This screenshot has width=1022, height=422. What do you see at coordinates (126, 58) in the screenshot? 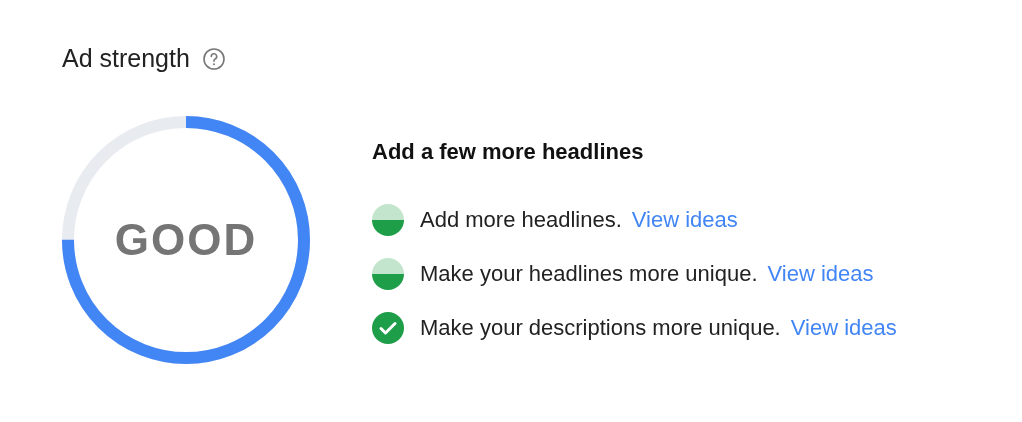
I see `section-title: Ad strength` at bounding box center [126, 58].